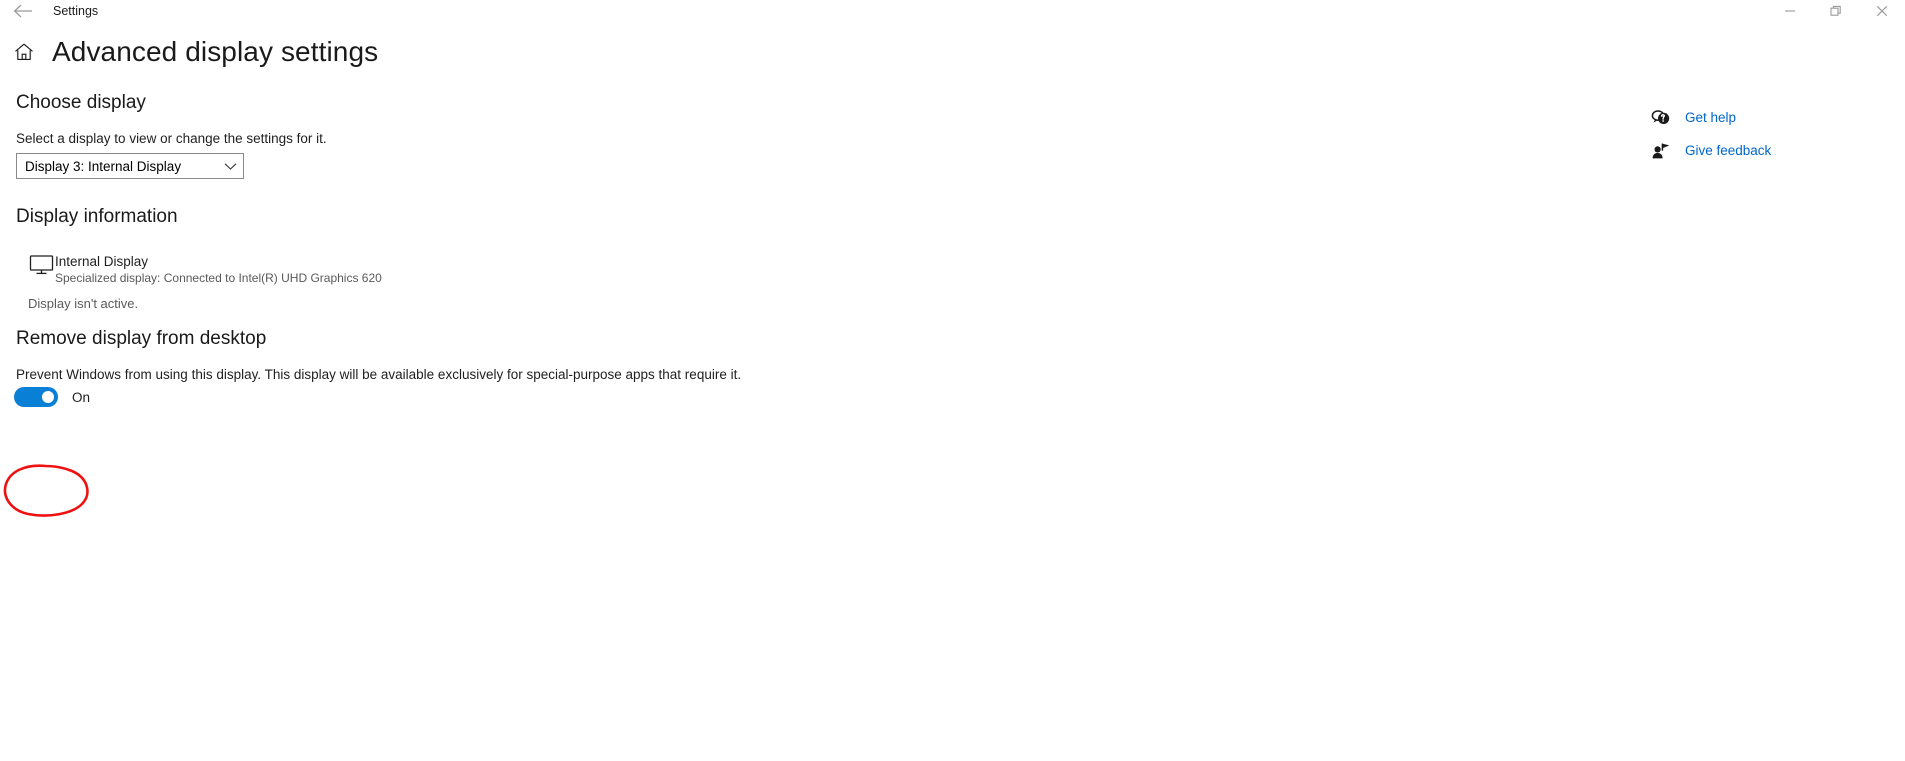  Describe the element at coordinates (52, 491) in the screenshot. I see `red-circle-annotation` at that location.